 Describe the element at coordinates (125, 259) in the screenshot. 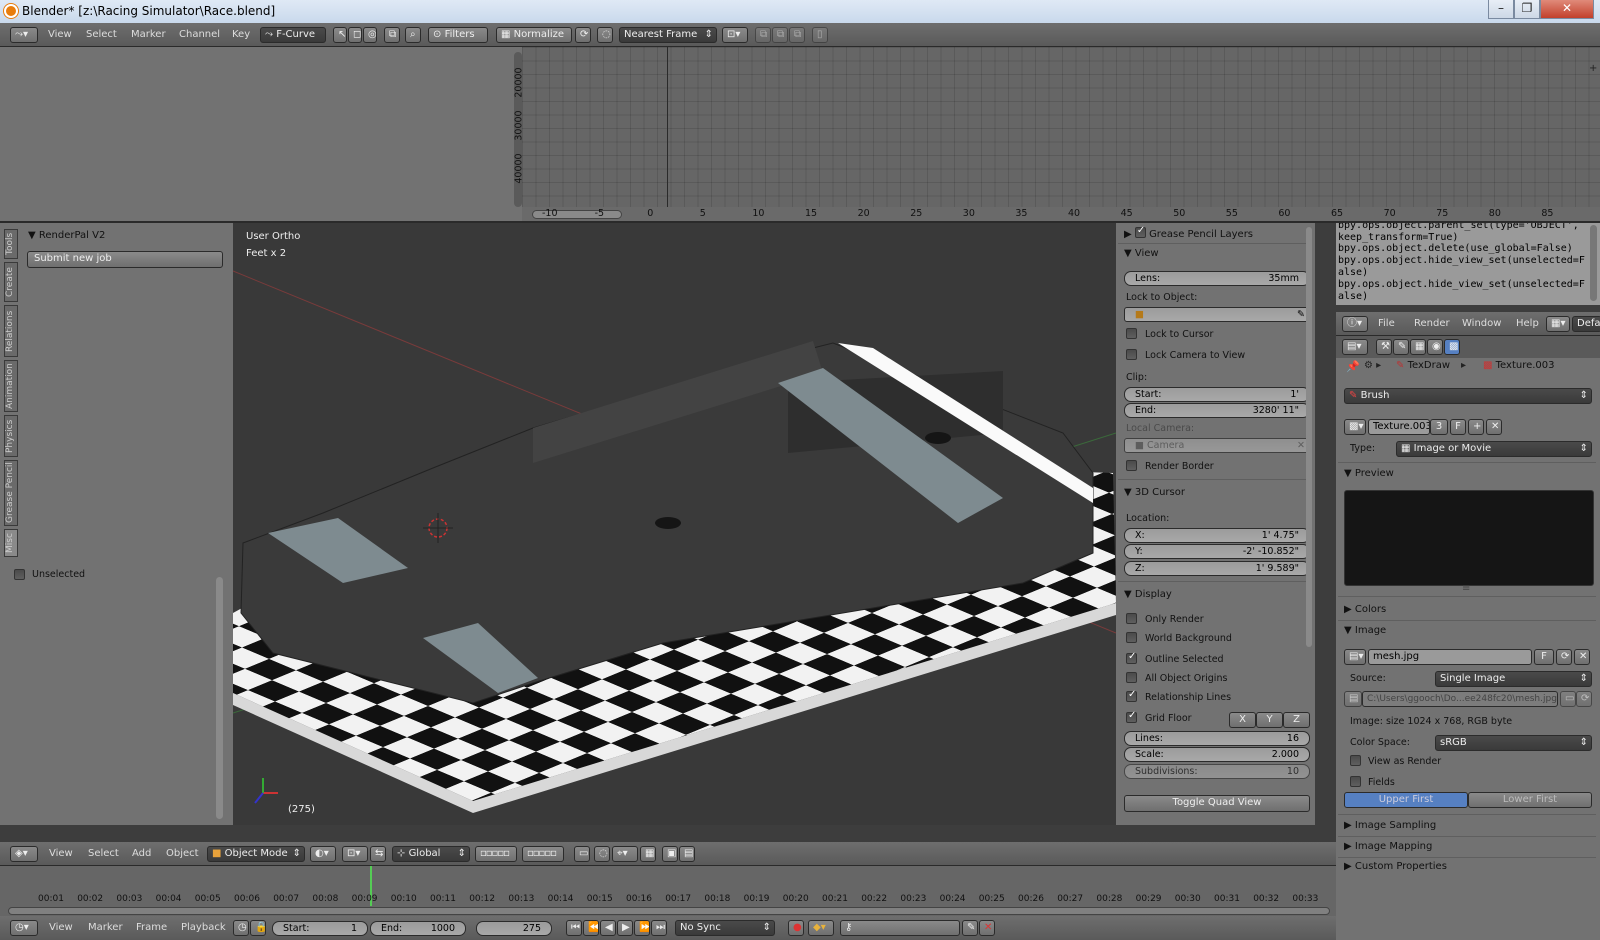

I see `submit-job-button: Submit new job` at that location.